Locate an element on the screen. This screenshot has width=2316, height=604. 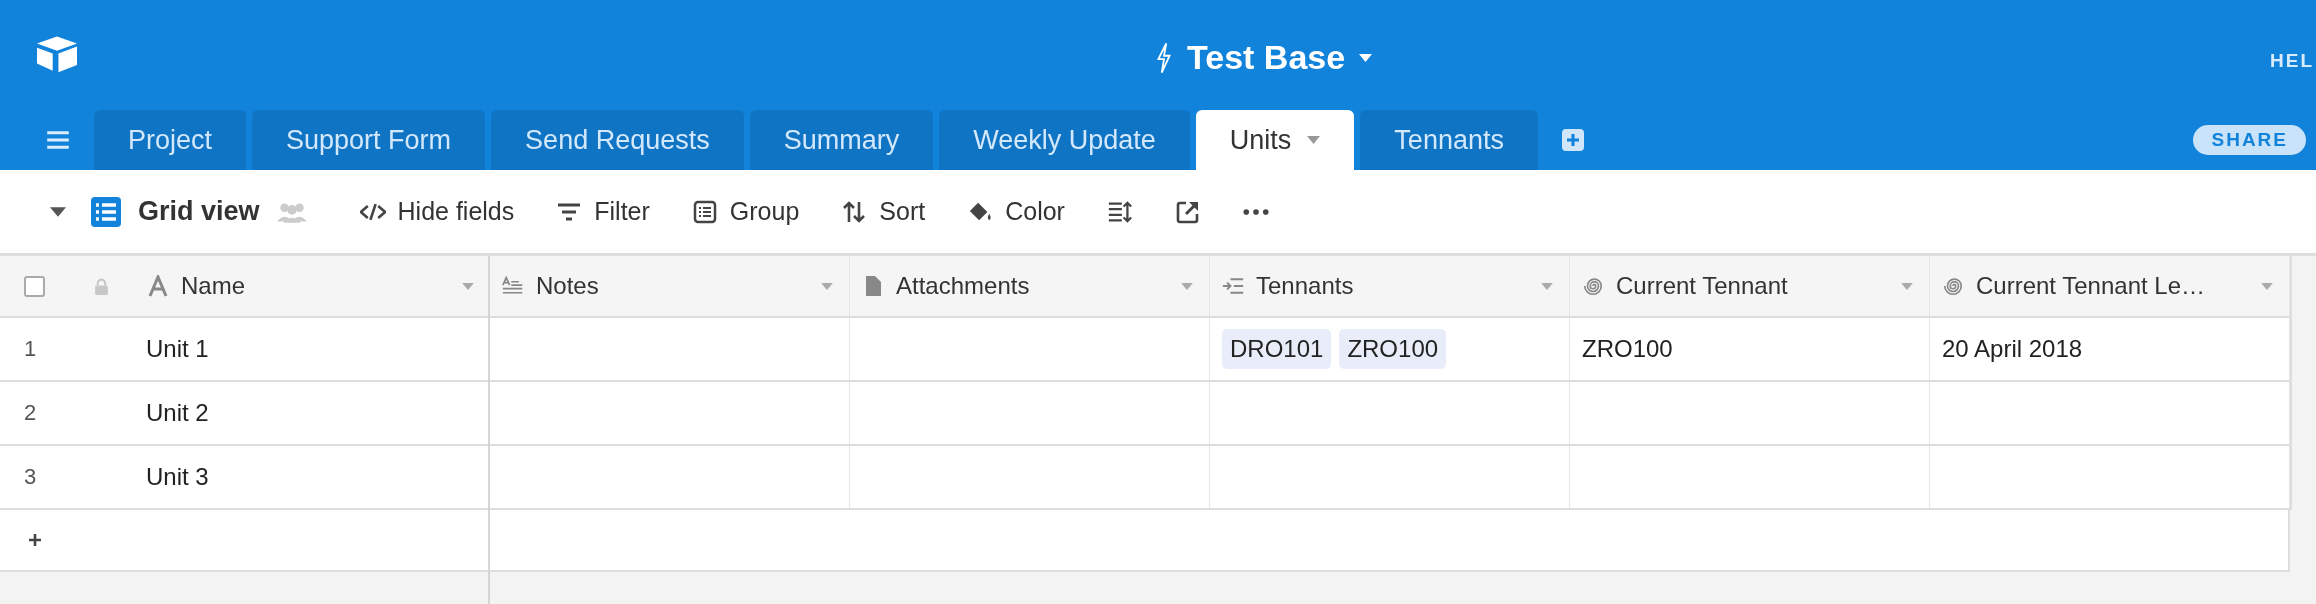
add-table-icon is located at coordinates (1572, 140).